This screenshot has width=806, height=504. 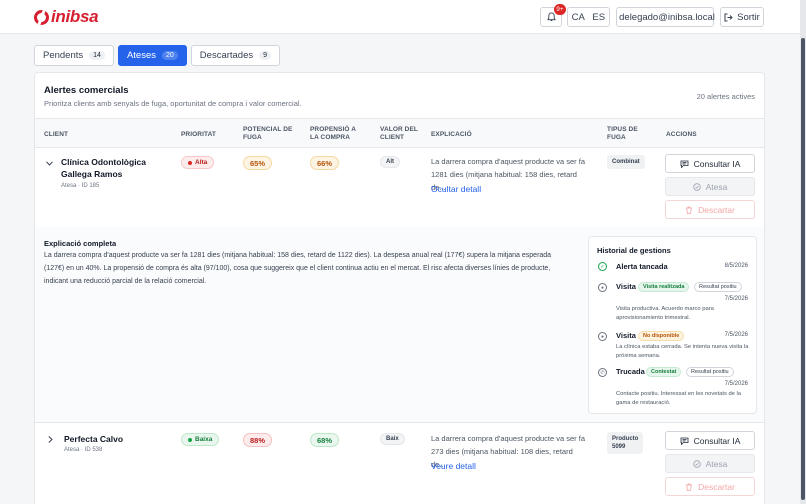 What do you see at coordinates (602, 266) in the screenshot?
I see `check-icon: ✓` at bounding box center [602, 266].